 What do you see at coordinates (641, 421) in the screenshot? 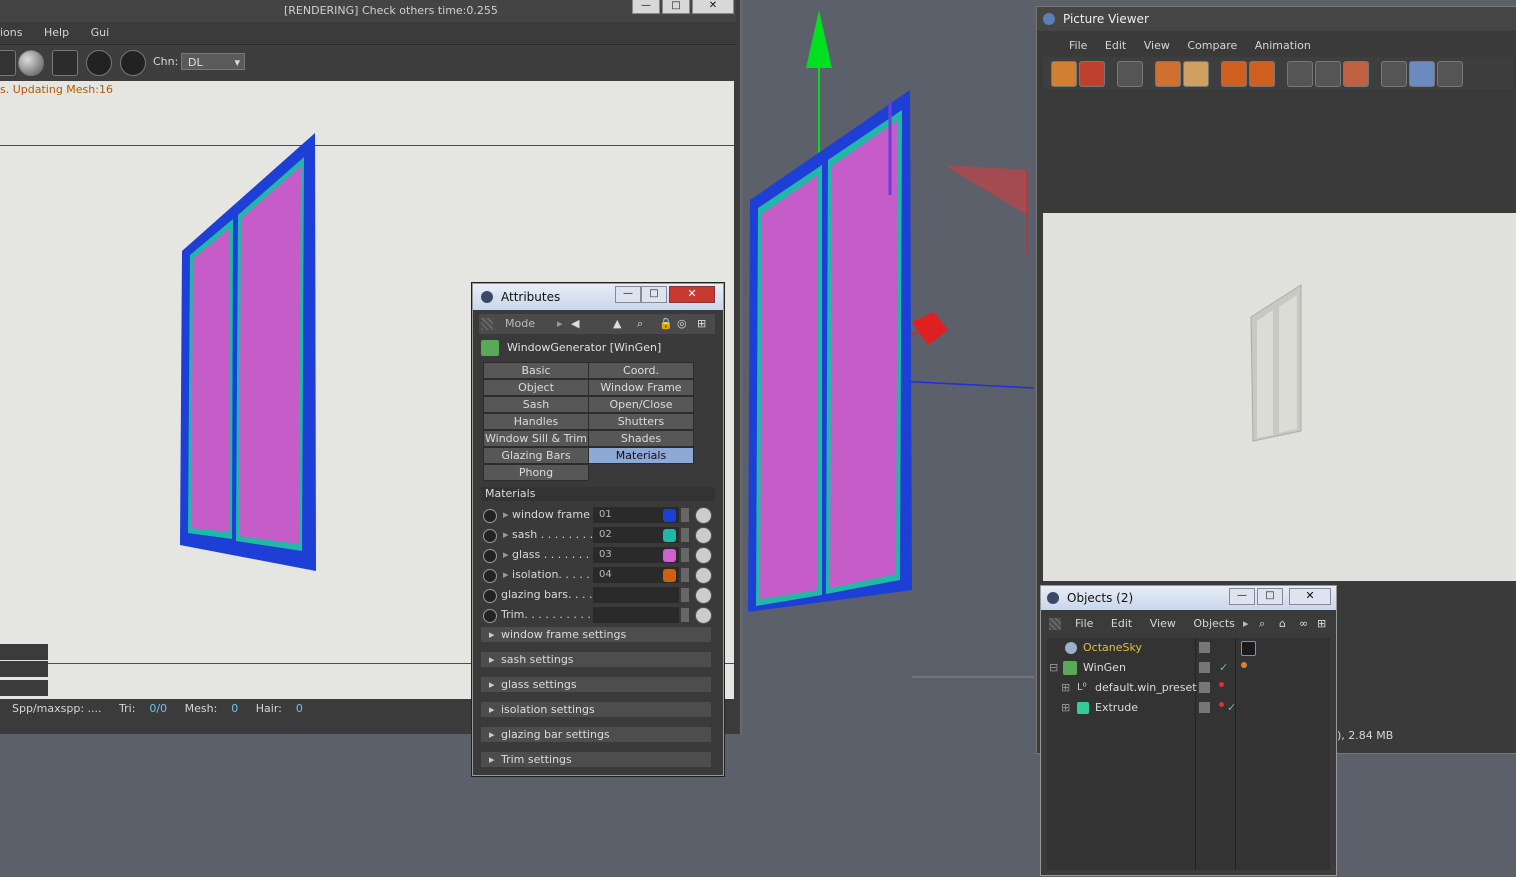
I see `tab-shutters: Shutters` at bounding box center [641, 421].